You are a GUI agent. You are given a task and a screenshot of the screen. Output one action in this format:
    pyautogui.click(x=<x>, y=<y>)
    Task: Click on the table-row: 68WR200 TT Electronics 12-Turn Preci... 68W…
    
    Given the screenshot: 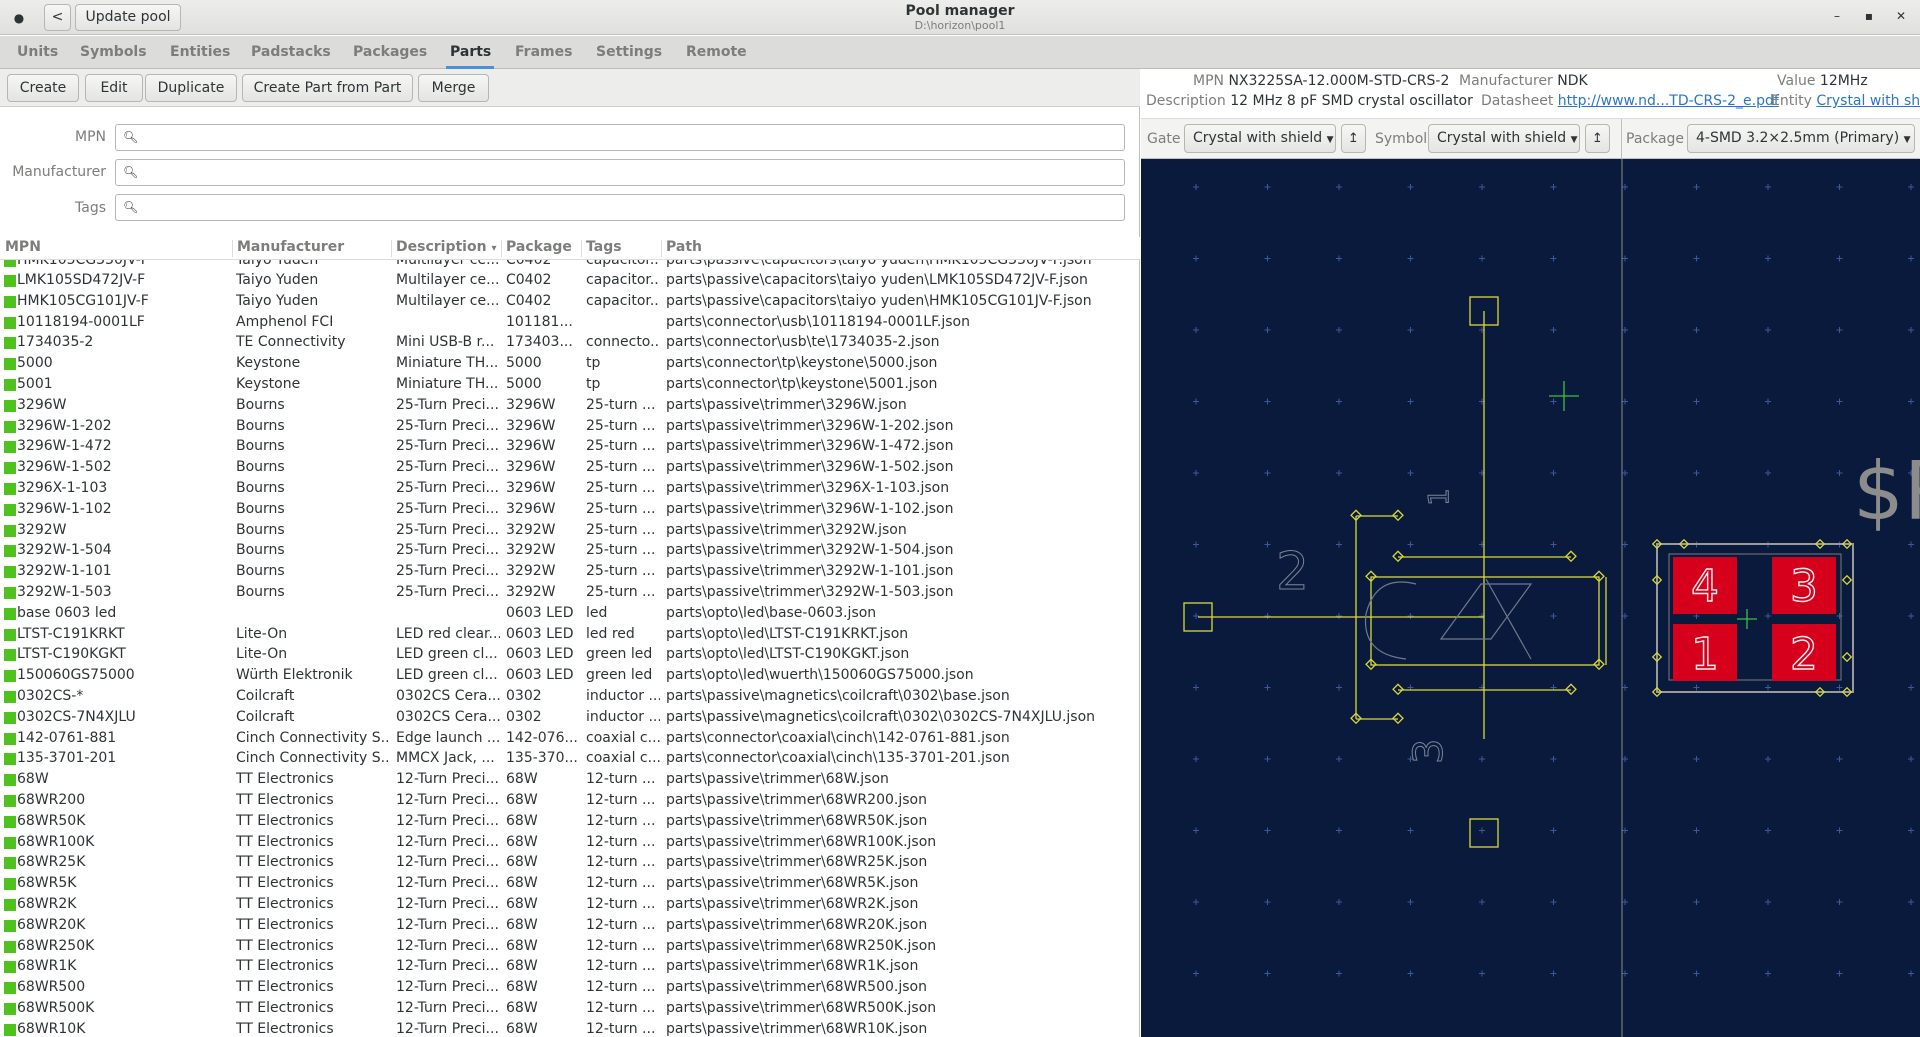 What is the action you would take?
    pyautogui.click(x=570, y=800)
    